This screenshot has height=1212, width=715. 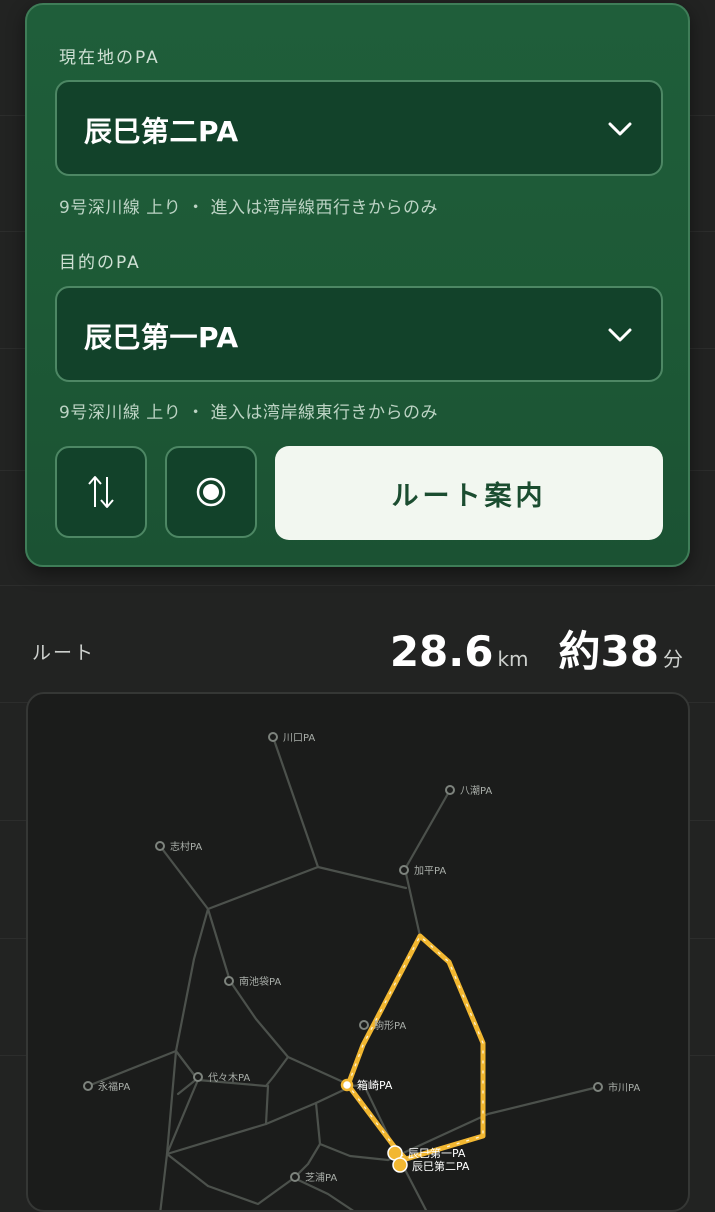 What do you see at coordinates (88, 1086) in the screenshot?
I see `pa-node-eifuku` at bounding box center [88, 1086].